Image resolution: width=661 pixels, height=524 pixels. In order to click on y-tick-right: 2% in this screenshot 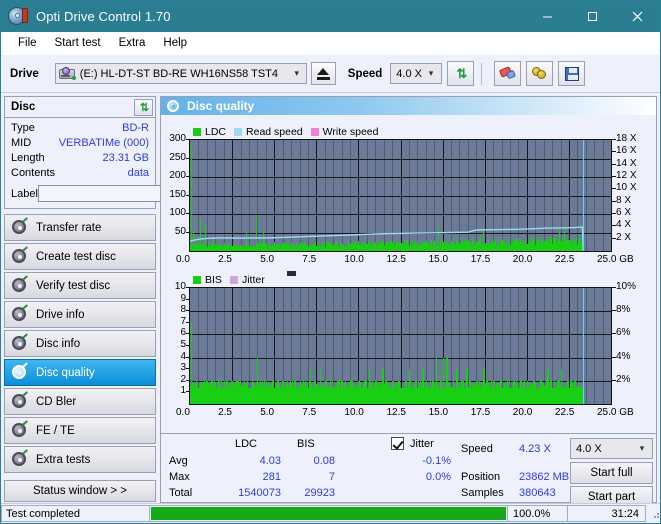, I will do `click(623, 379)`.